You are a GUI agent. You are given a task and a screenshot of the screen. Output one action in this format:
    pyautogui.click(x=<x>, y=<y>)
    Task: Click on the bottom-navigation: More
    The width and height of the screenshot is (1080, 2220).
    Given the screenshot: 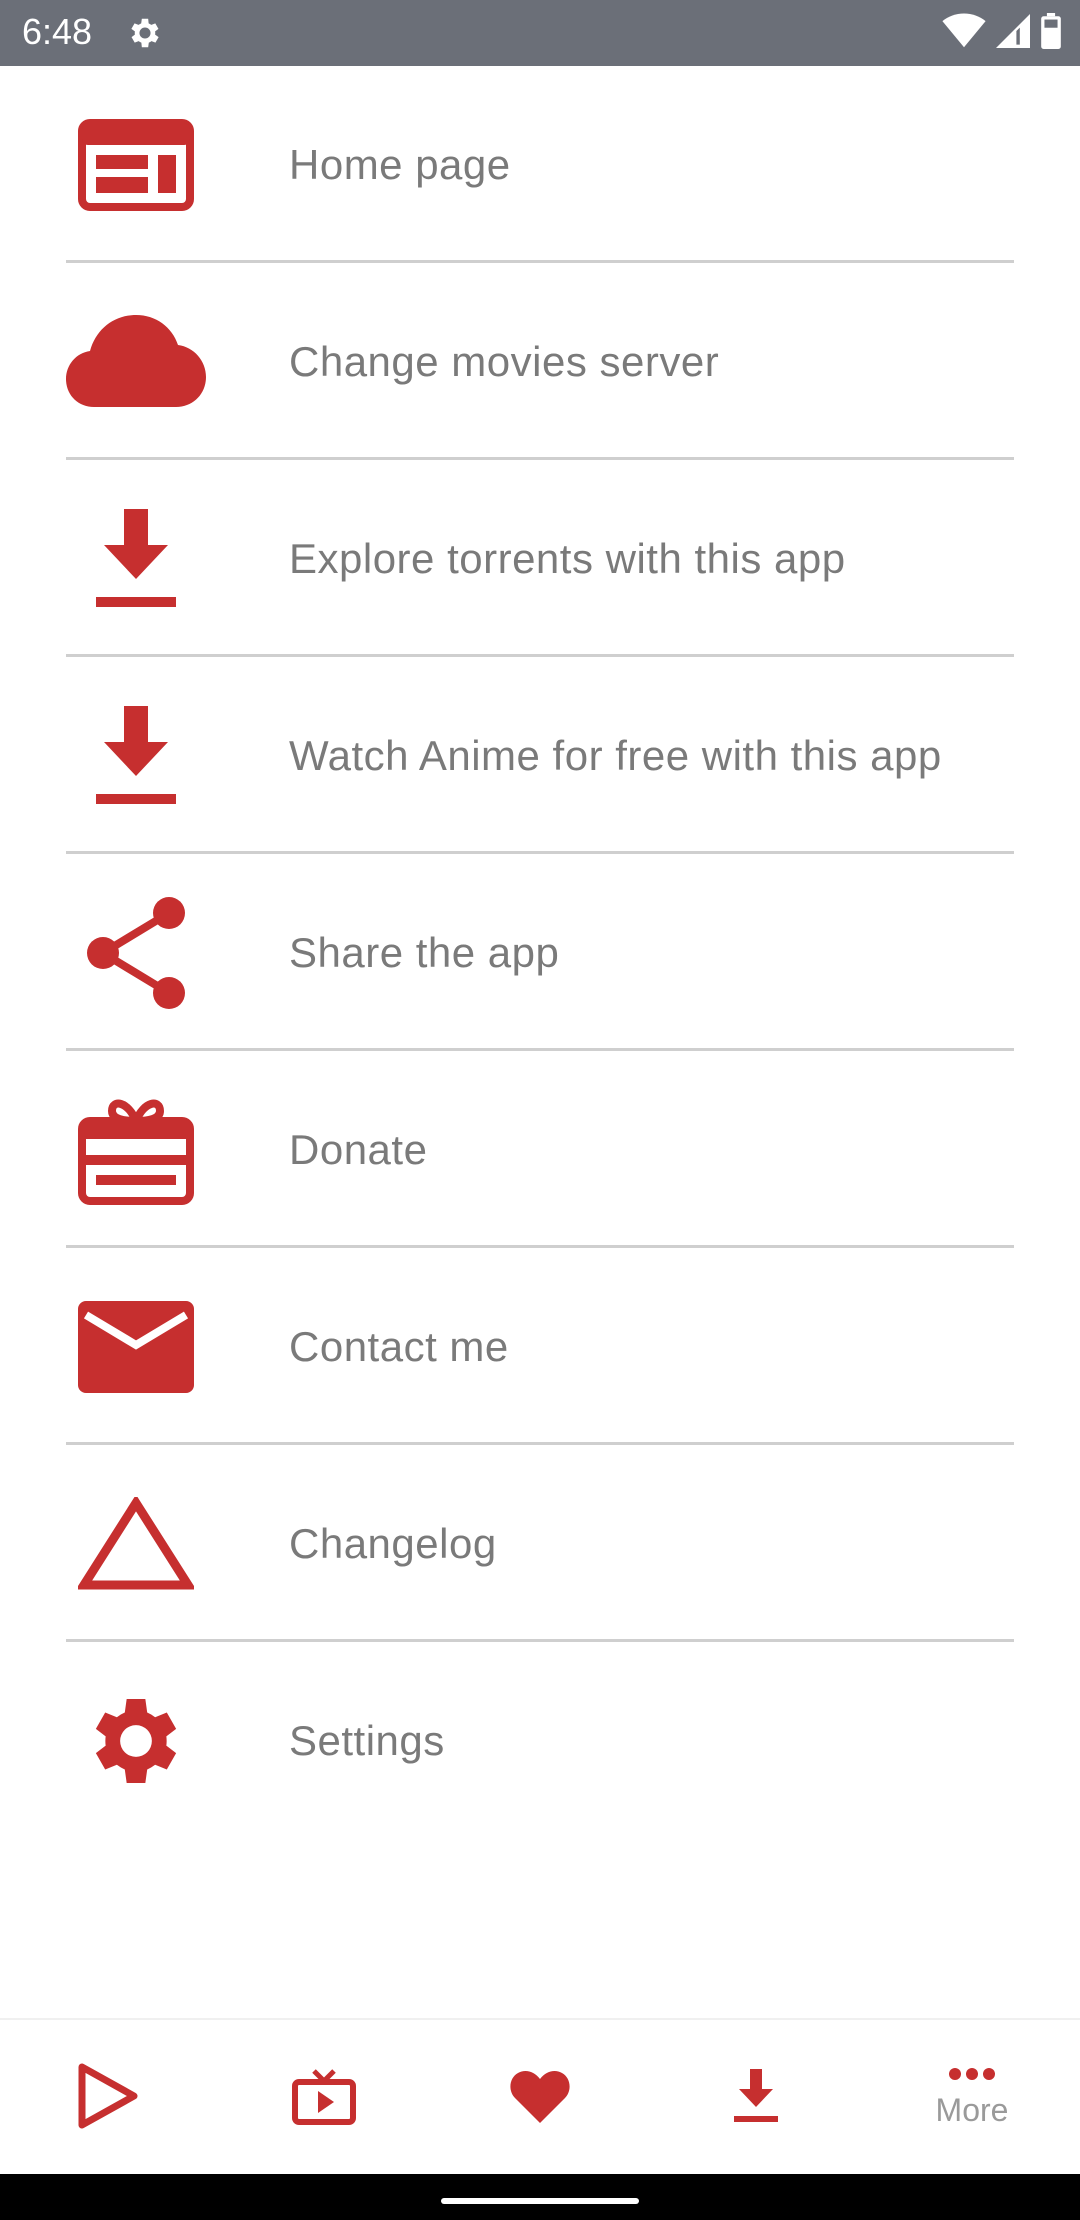 What is the action you would take?
    pyautogui.click(x=540, y=2096)
    